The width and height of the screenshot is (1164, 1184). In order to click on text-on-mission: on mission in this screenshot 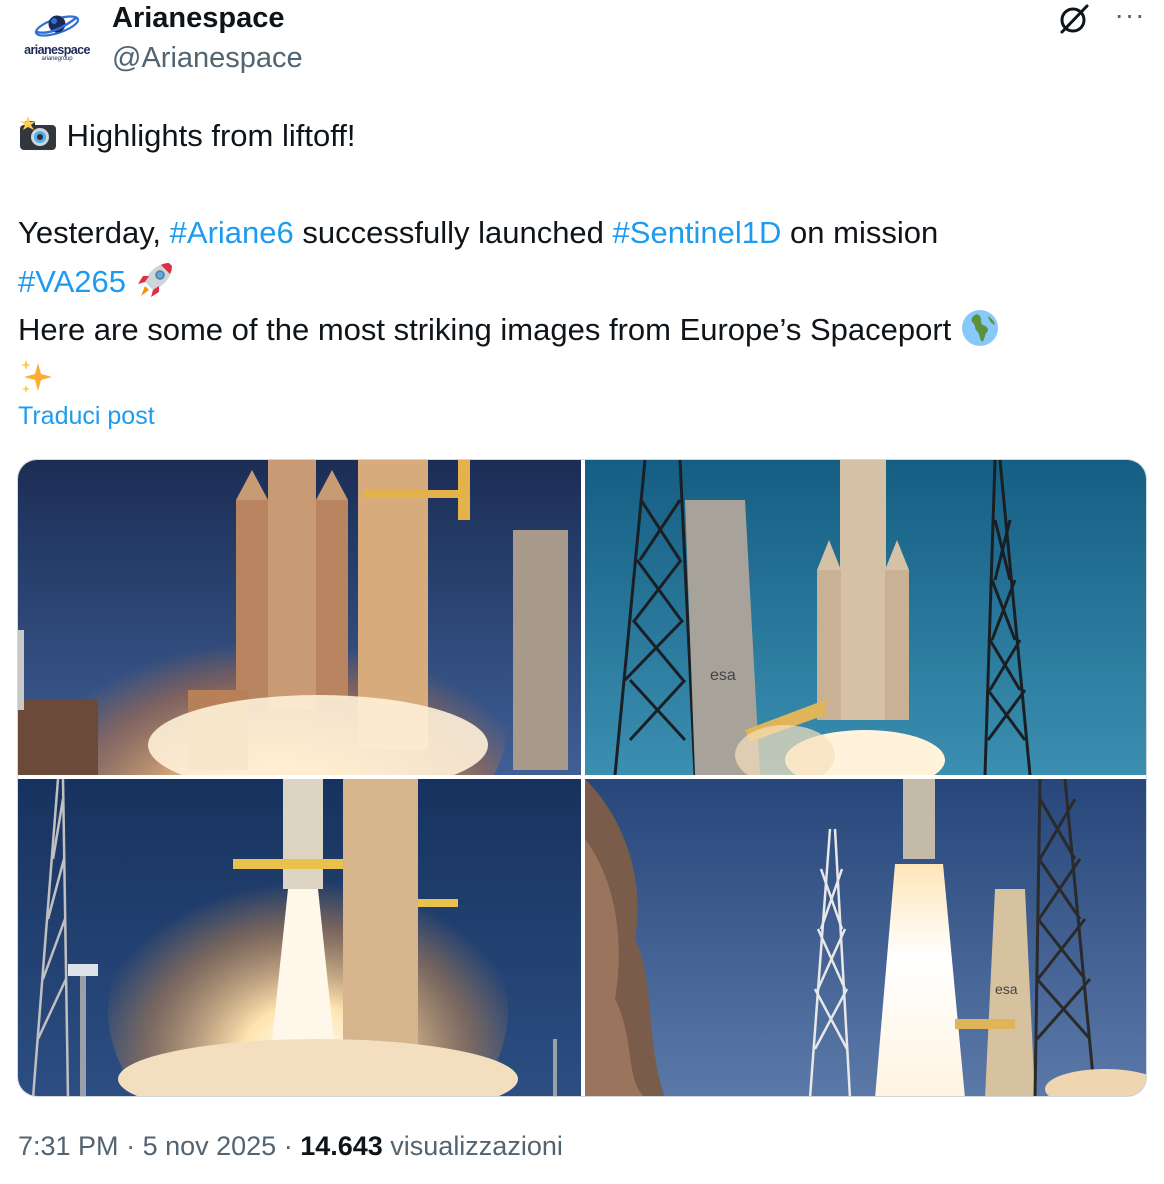, I will do `click(860, 232)`.